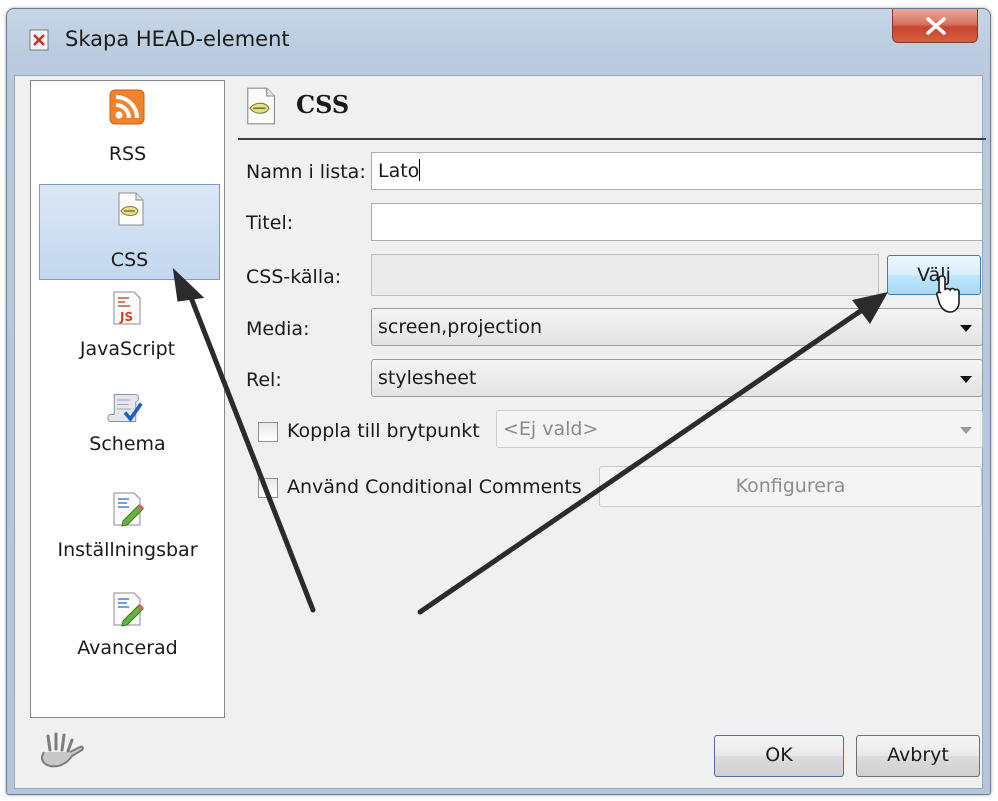 The image size is (998, 801). Describe the element at coordinates (268, 488) in the screenshot. I see `conditional-comments-checkbox` at that location.